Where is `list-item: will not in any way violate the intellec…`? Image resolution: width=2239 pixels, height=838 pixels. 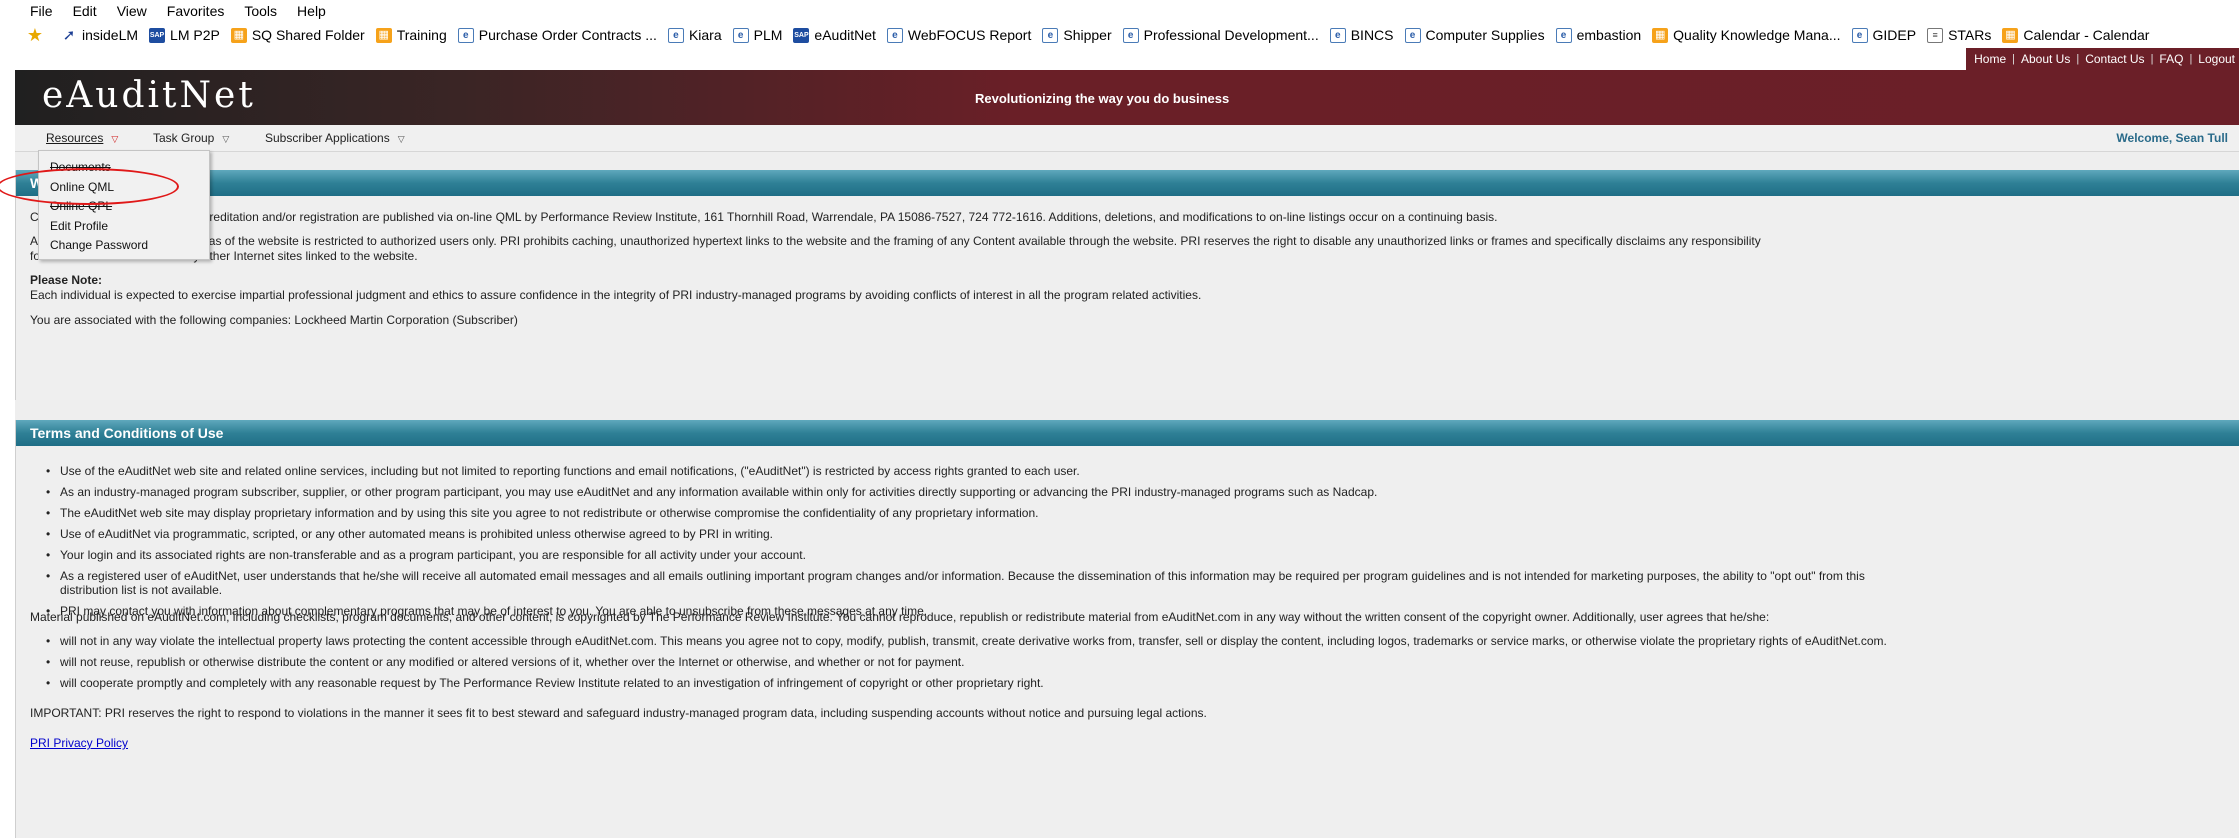 list-item: will not in any way violate the intellec… is located at coordinates (966, 641).